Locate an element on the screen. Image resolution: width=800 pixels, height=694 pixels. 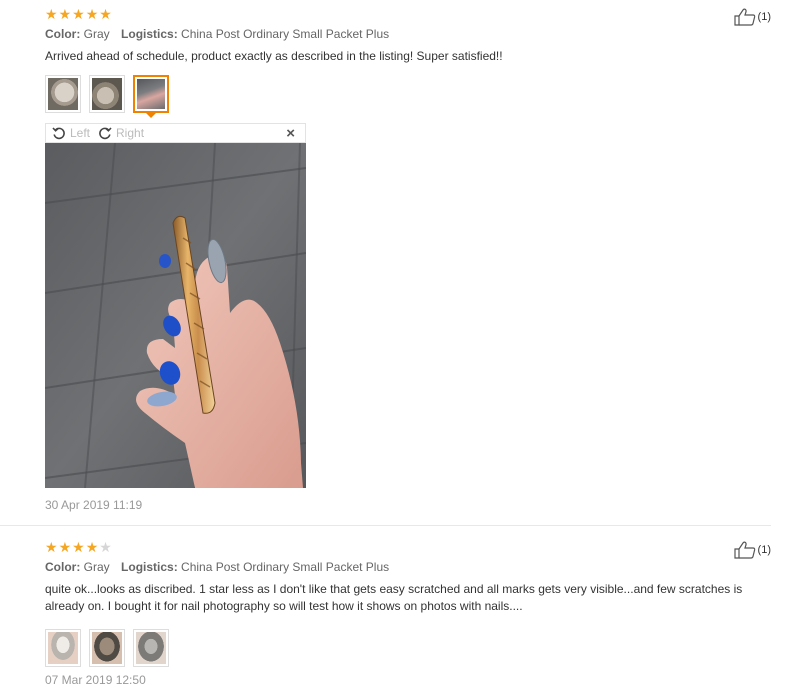
photo-thumbnail-selected is located at coordinates (151, 94).